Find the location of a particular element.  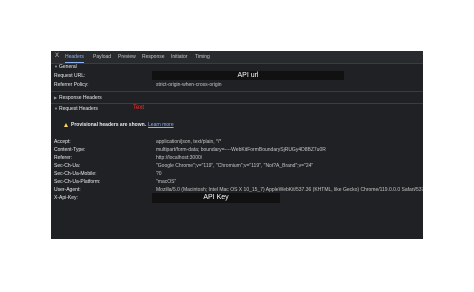

tab-payload: Payload is located at coordinates (102, 57).